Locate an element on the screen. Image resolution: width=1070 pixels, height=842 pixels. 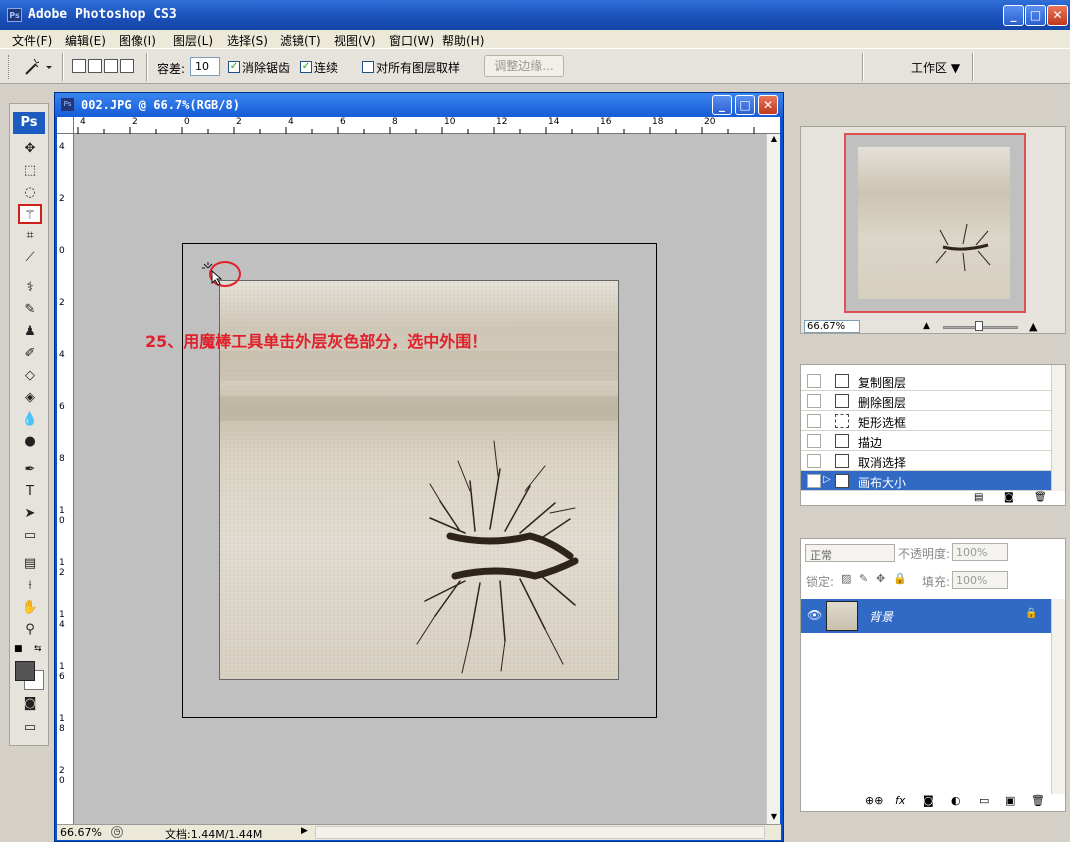
scroll-up-icon: ▲ is located at coordinates (774, 140).